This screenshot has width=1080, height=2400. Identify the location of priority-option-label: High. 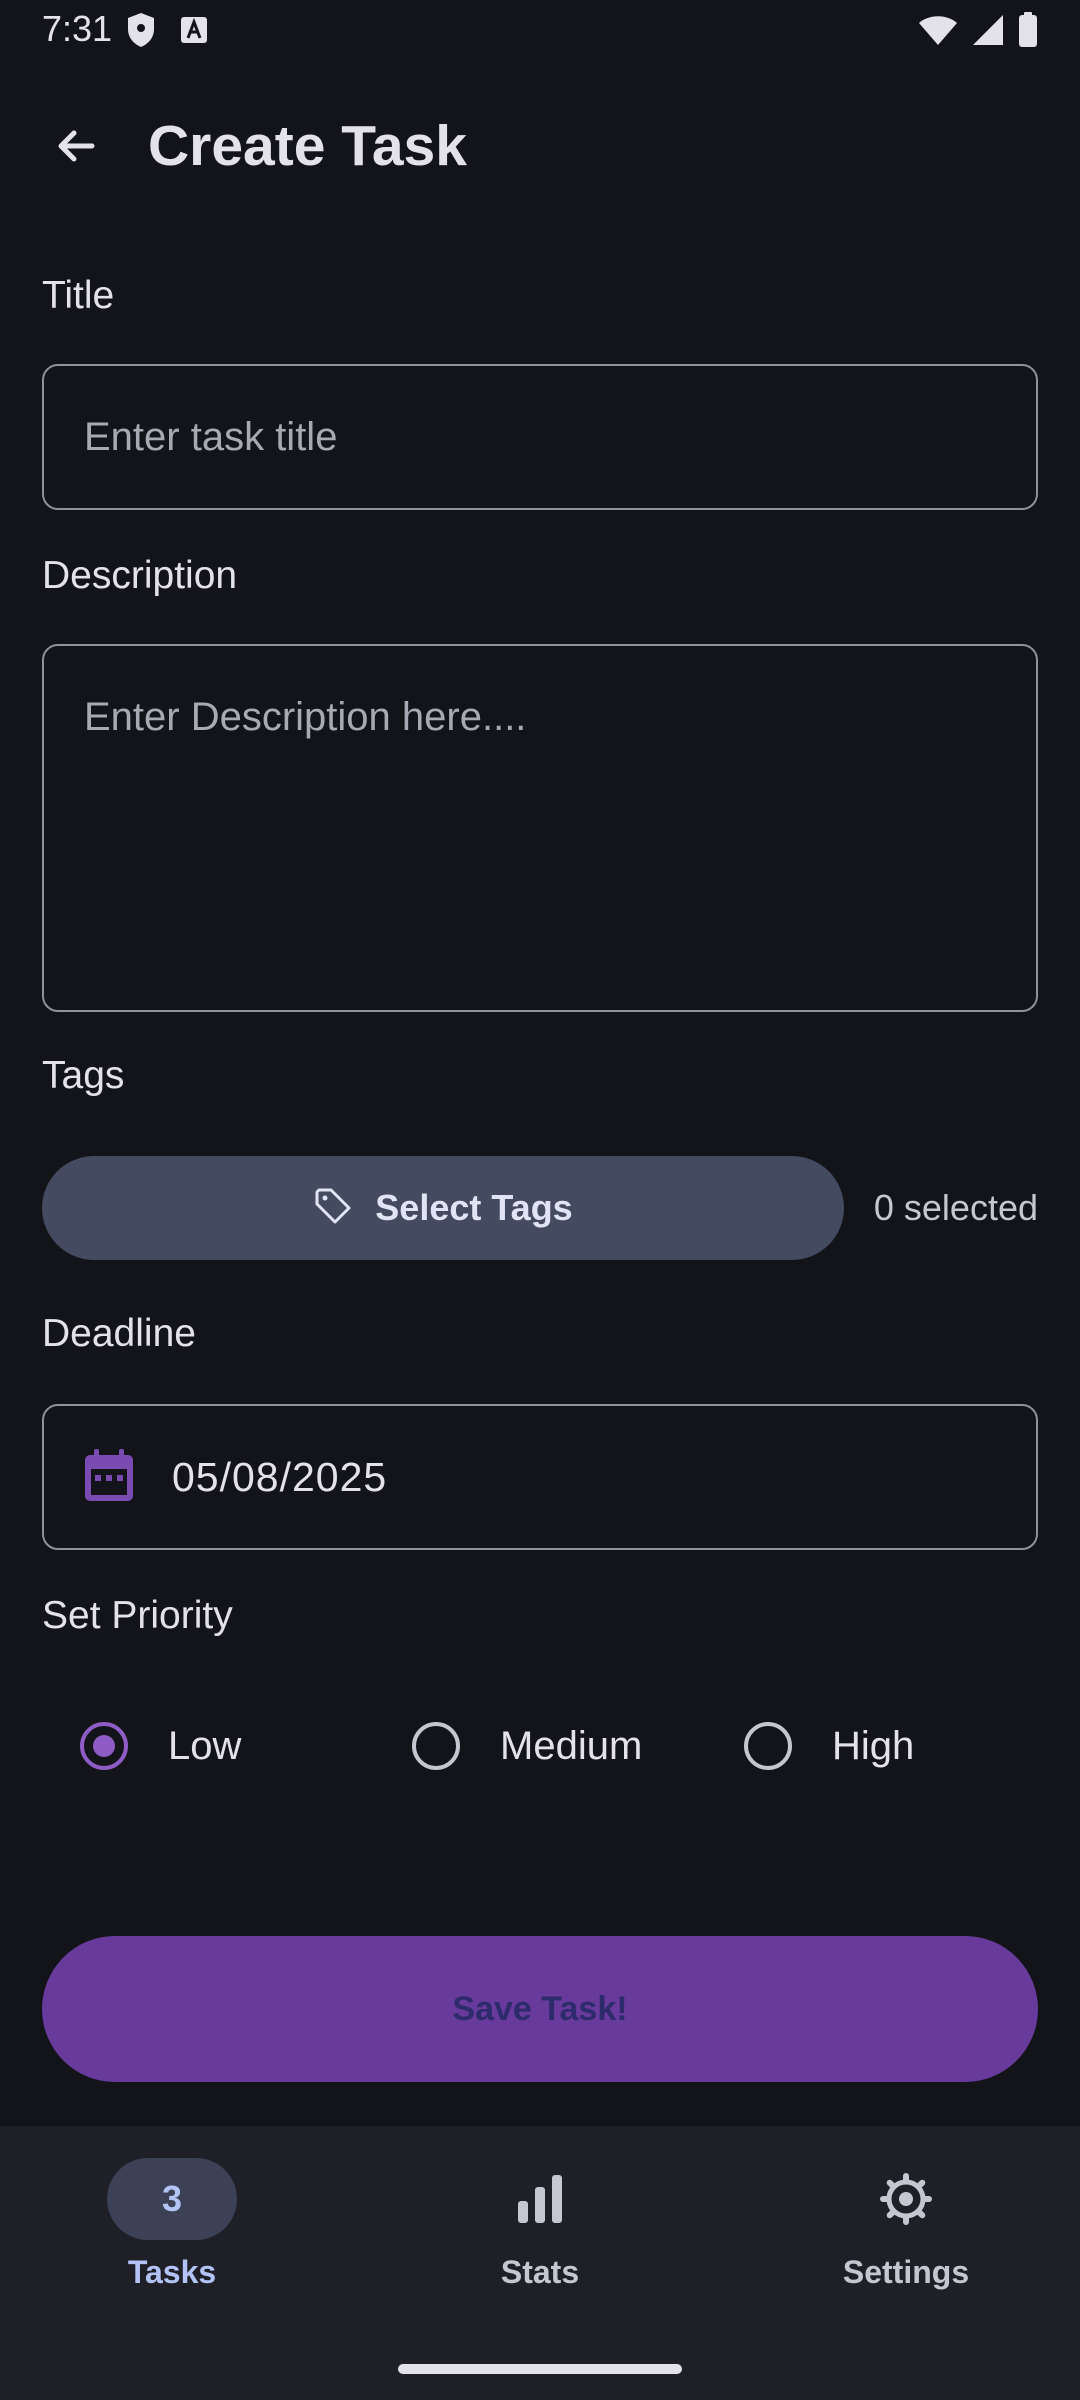
(873, 1745).